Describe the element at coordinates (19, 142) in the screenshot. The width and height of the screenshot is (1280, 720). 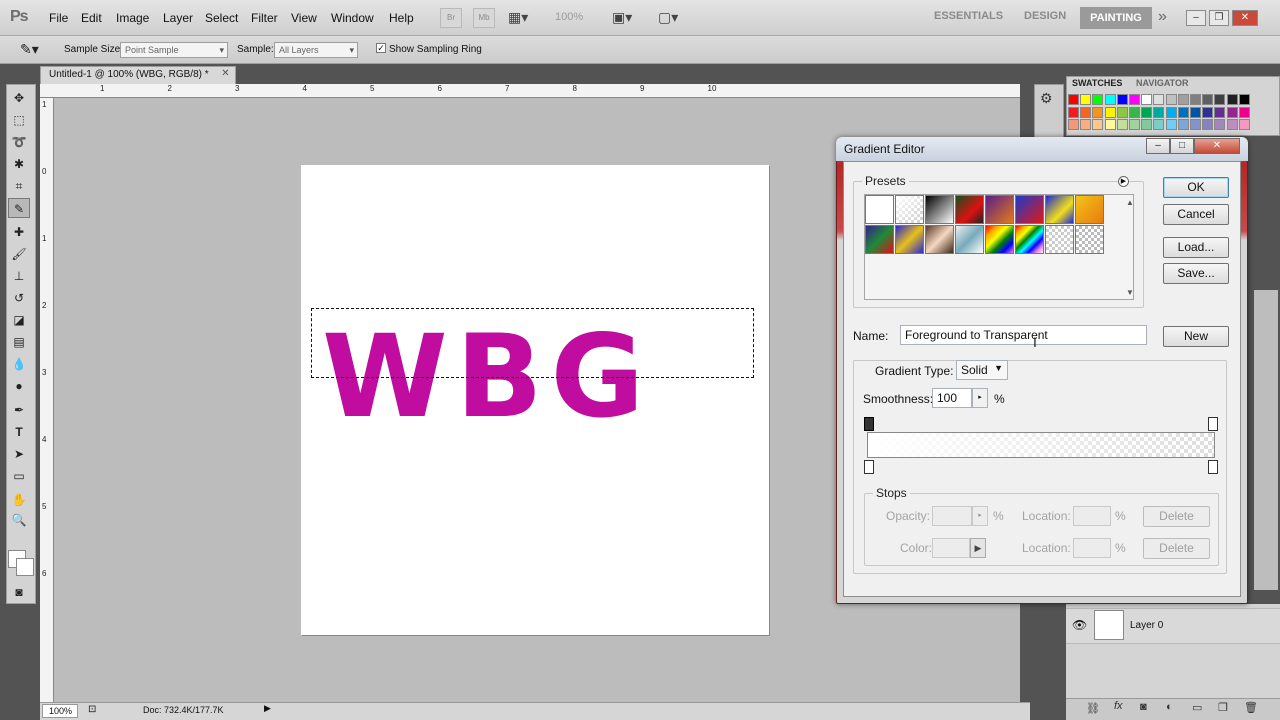
I see `lasso-tool-icon: ➰` at that location.